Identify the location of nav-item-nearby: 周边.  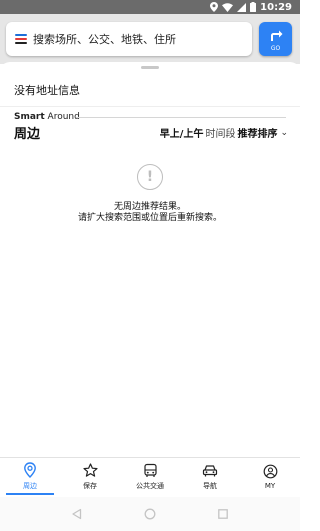
(30, 476).